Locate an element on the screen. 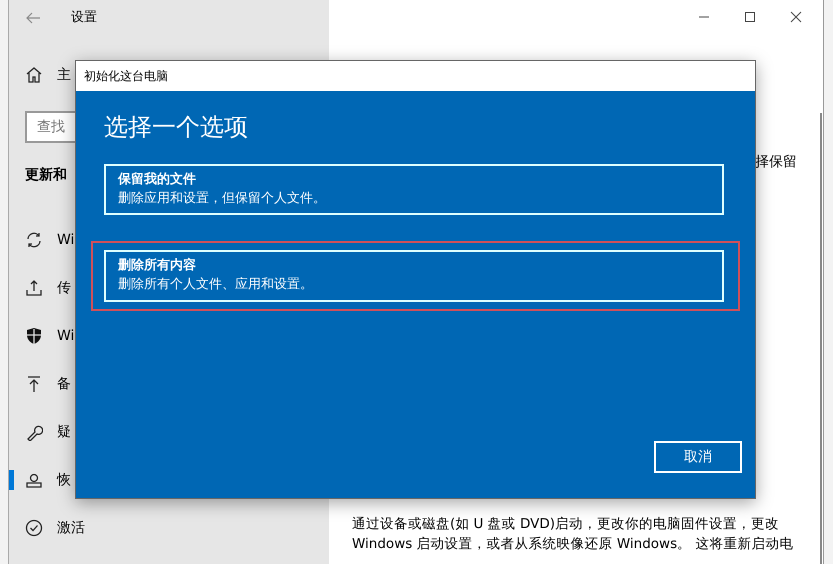 The image size is (833, 564). body-text: 择保留 is located at coordinates (776, 162).